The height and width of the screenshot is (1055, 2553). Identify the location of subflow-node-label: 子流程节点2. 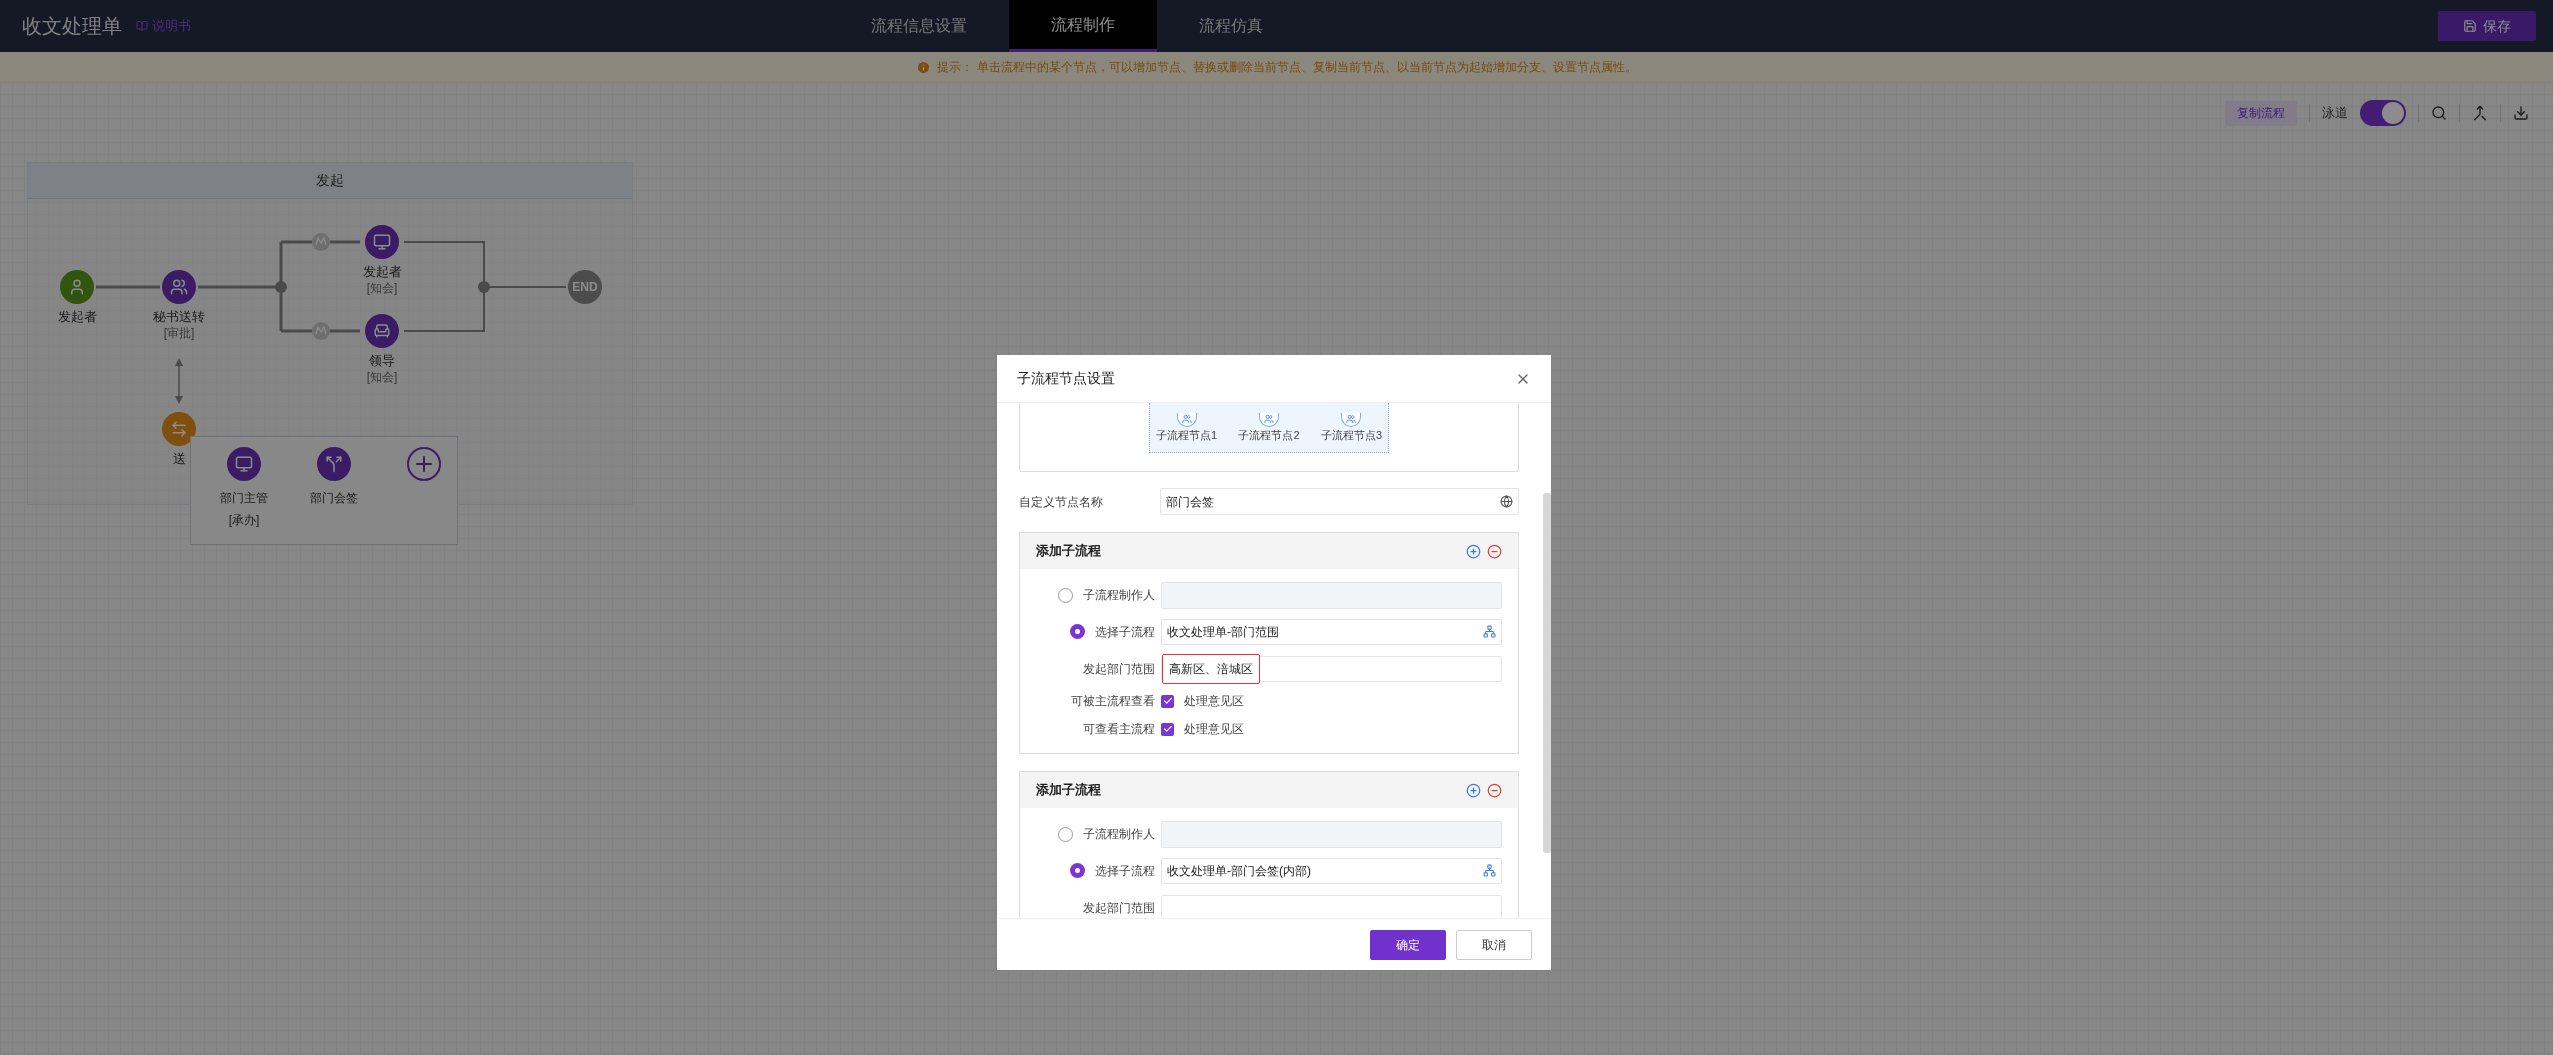
(1269, 435).